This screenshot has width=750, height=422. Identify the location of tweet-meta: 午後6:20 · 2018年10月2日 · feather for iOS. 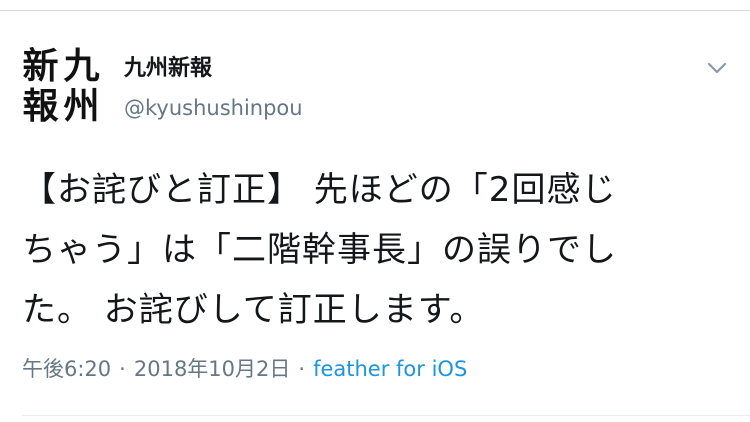
(244, 369).